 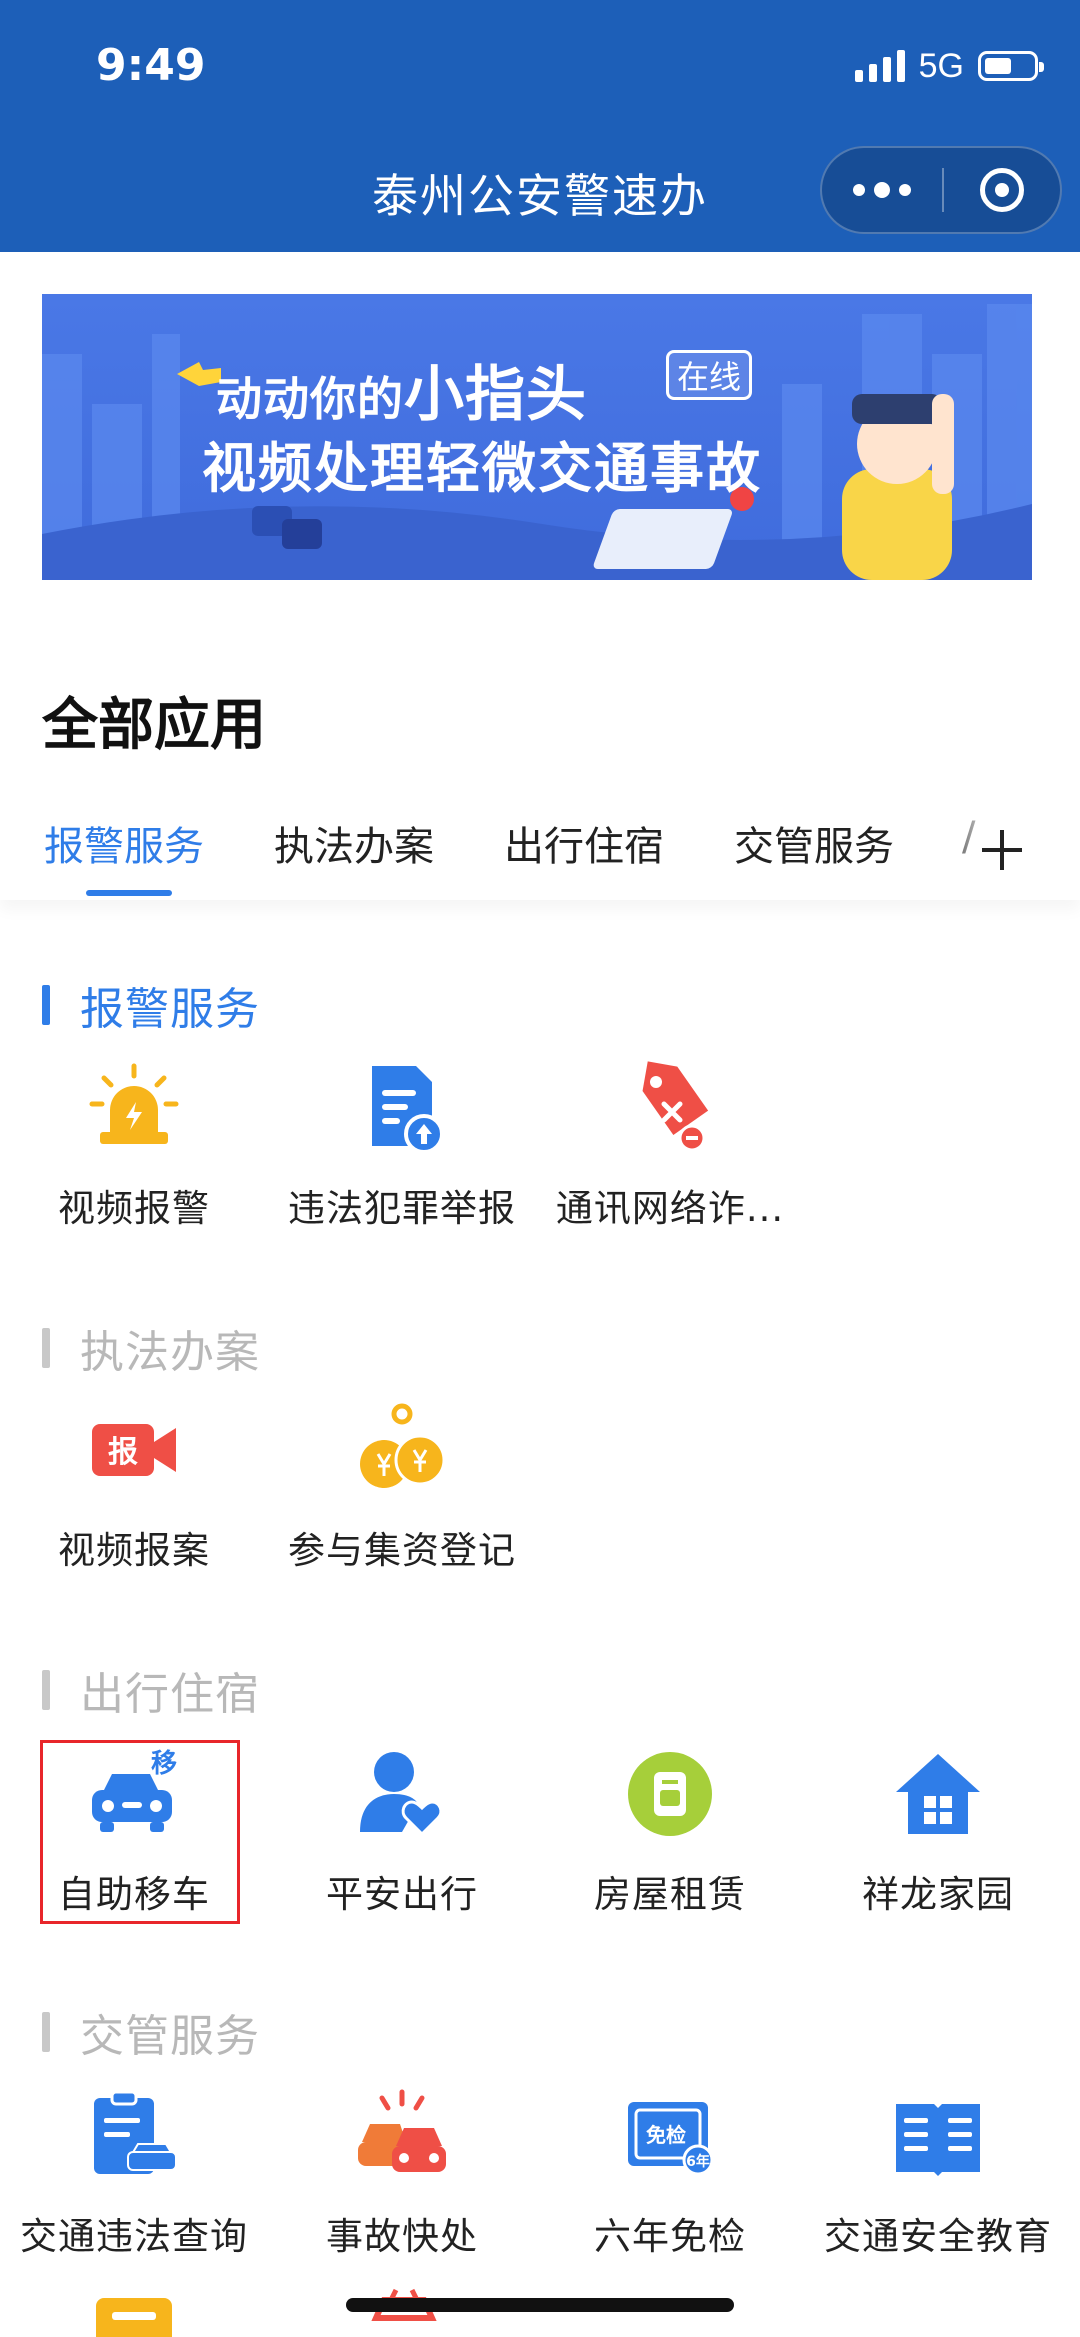 I want to click on app-label: 视频报案, so click(x=134, y=1550).